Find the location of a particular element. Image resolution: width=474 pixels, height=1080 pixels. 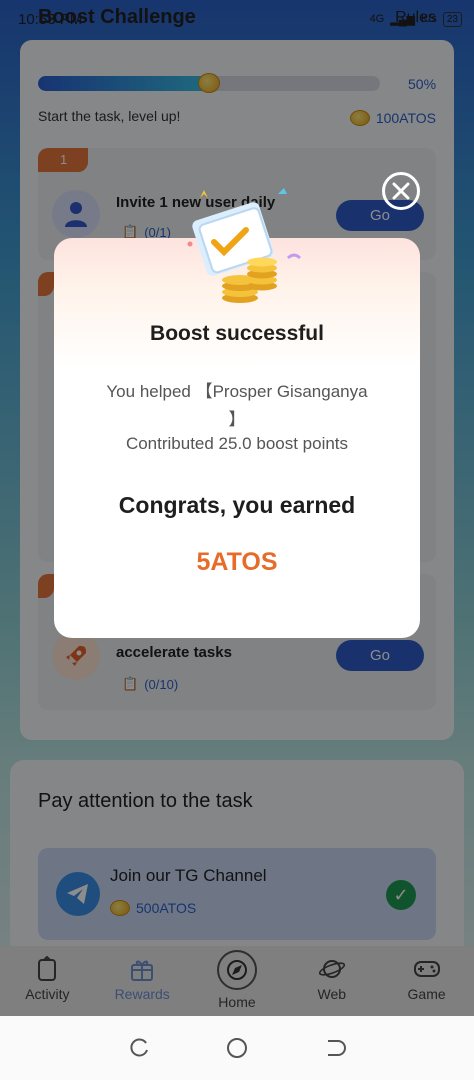

modal-earned-amount: 5ATOS is located at coordinates (237, 562).